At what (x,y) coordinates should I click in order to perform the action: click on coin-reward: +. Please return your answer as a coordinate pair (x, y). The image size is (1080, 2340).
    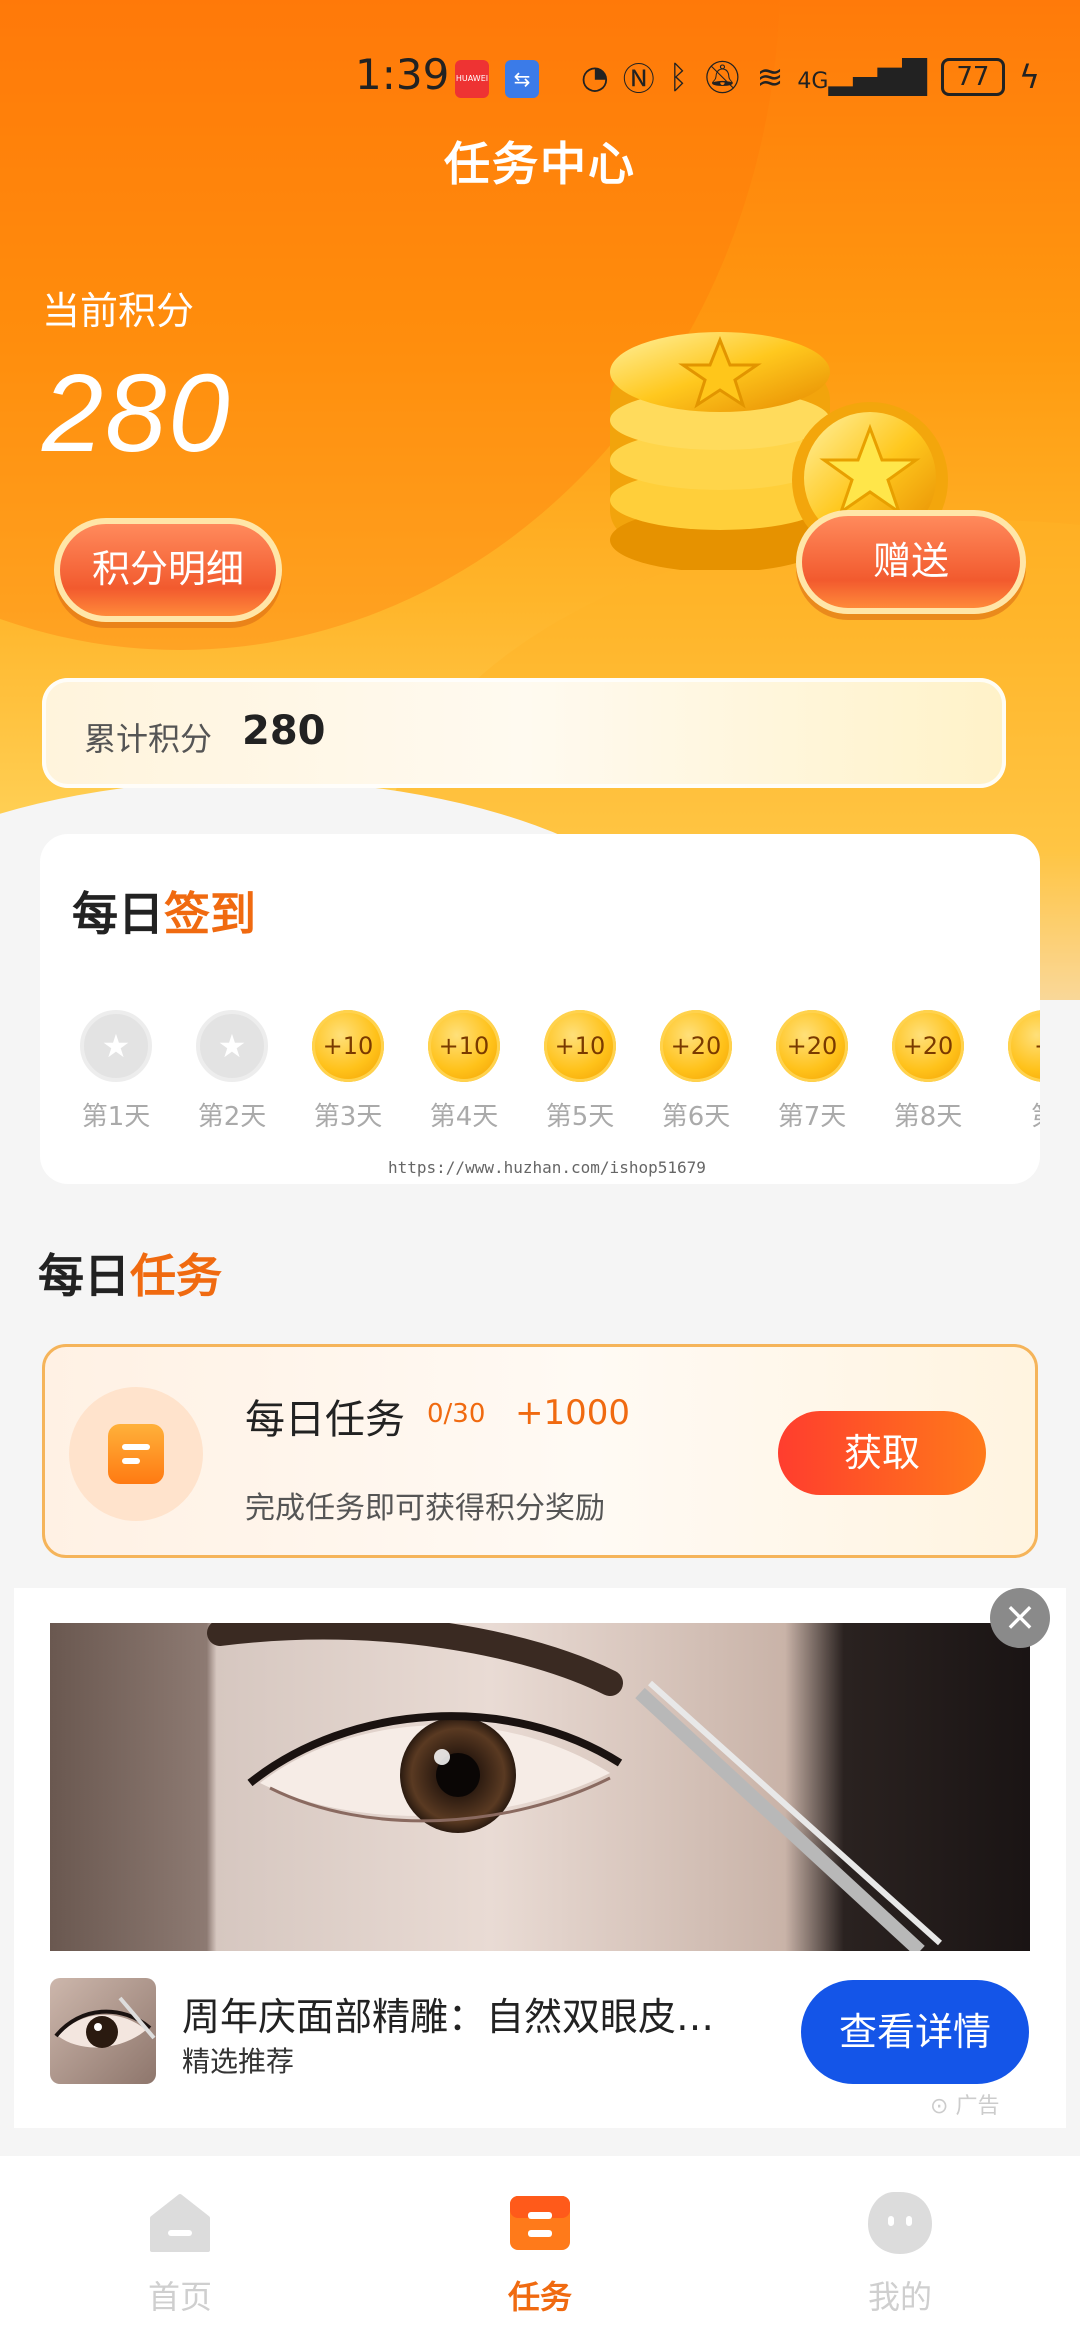
    Looking at the image, I should click on (1024, 1046).